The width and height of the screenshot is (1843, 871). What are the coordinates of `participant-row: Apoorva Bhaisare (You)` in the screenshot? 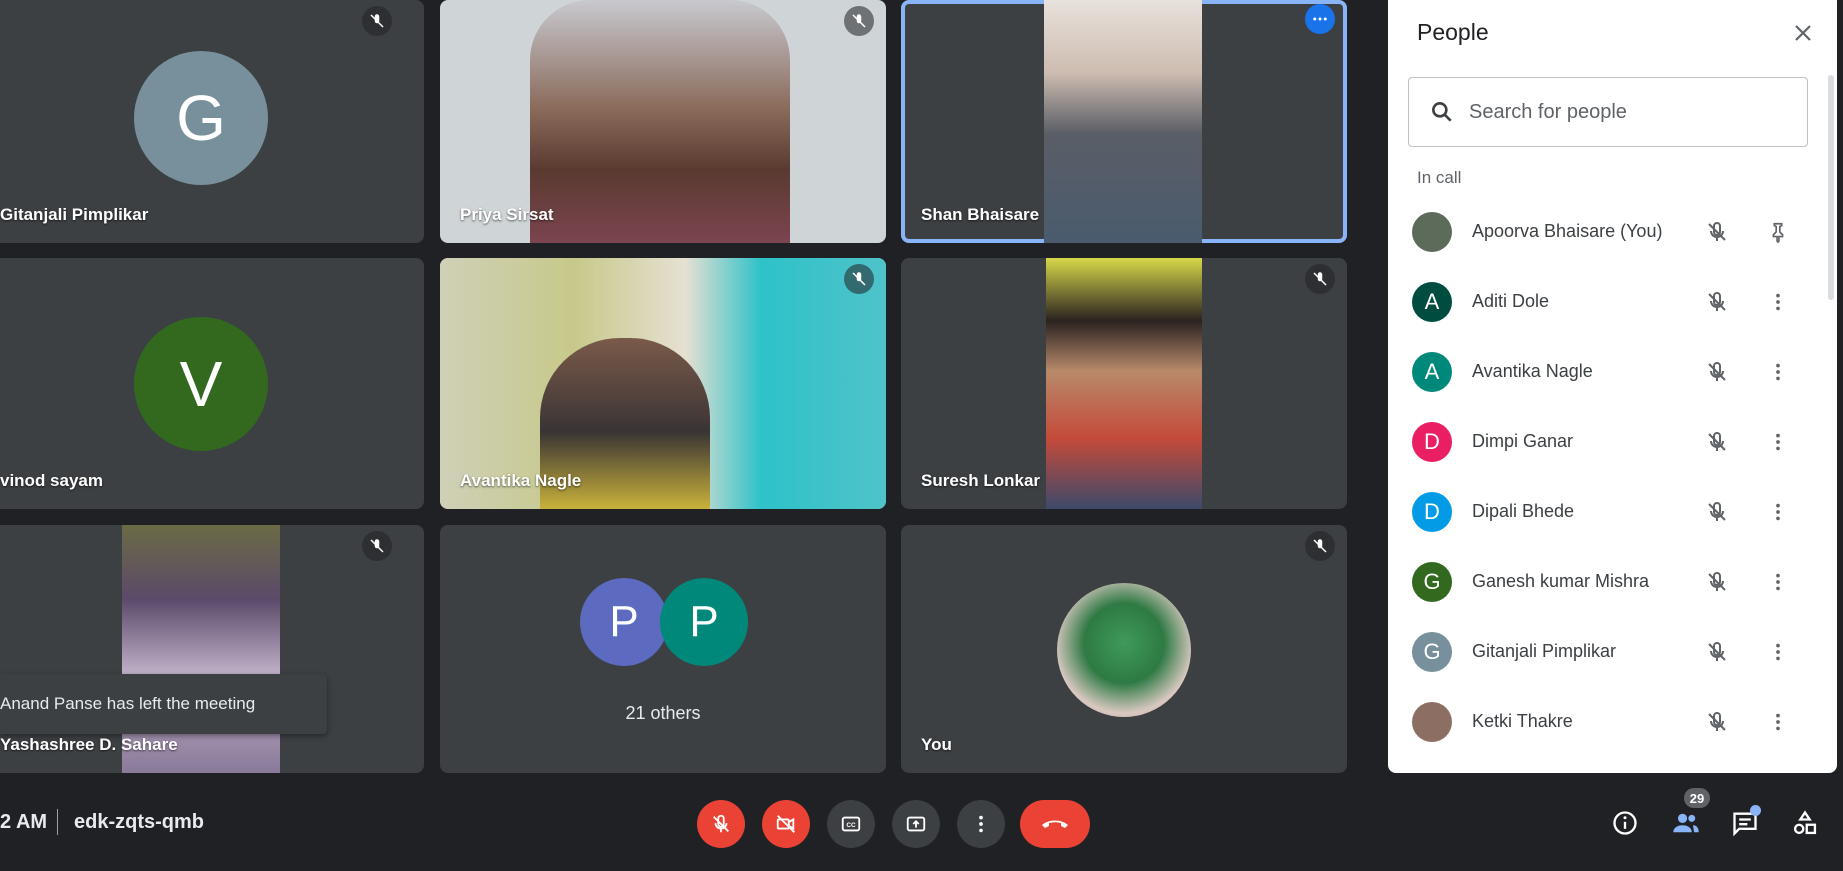 It's located at (1612, 232).